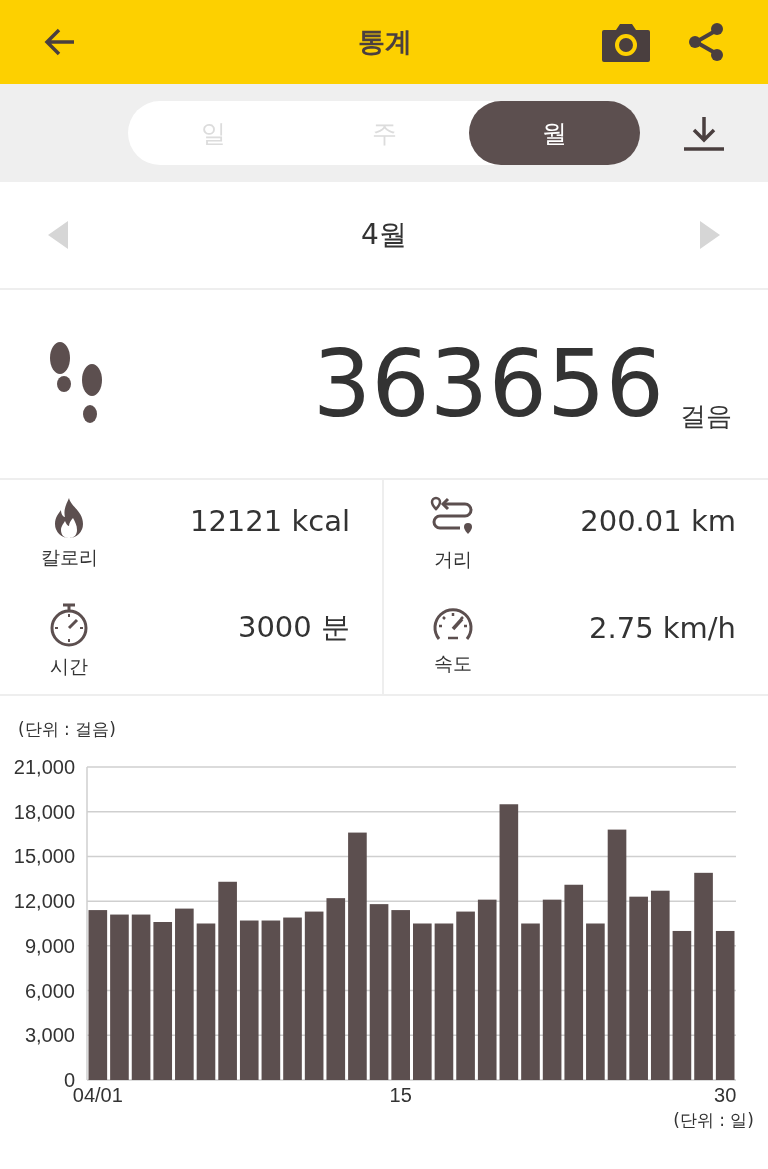  I want to click on stat-label: 칼로리, so click(69, 557).